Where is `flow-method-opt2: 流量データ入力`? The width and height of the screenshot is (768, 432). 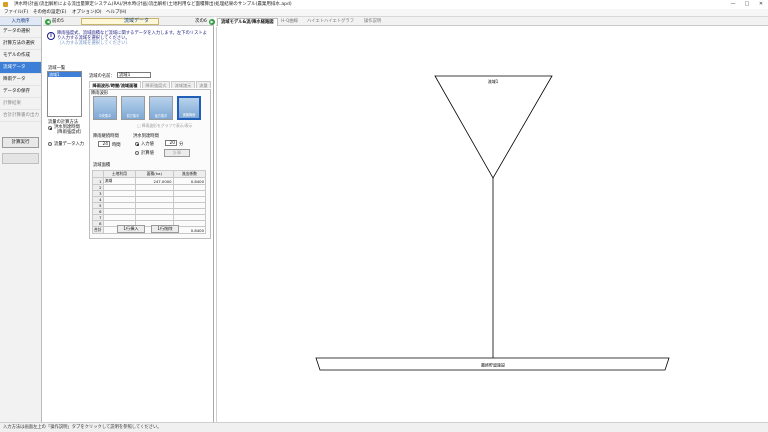 flow-method-opt2: 流量データ入力 is located at coordinates (69, 144).